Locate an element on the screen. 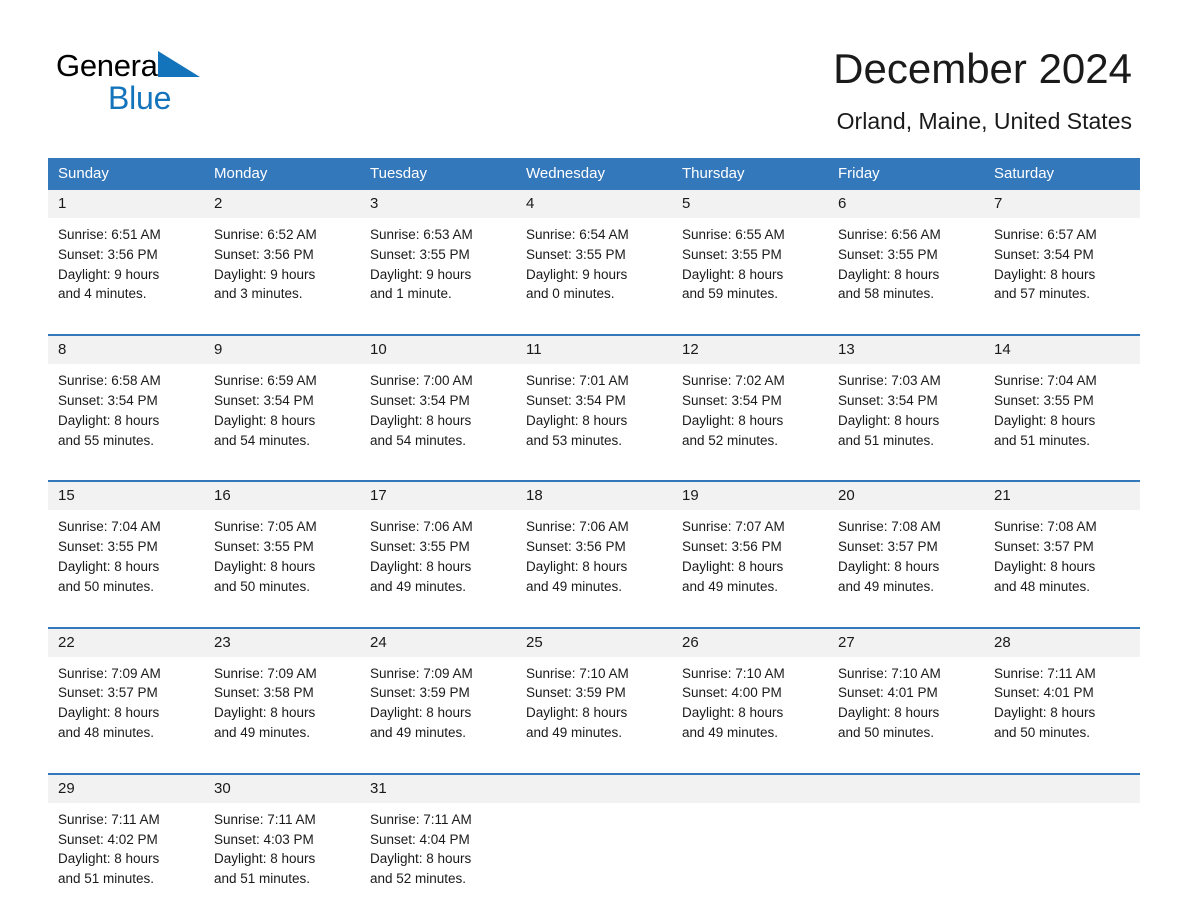 This screenshot has height=918, width=1188. sunset-time: Sunset: 3:55 PM is located at coordinates (420, 254).